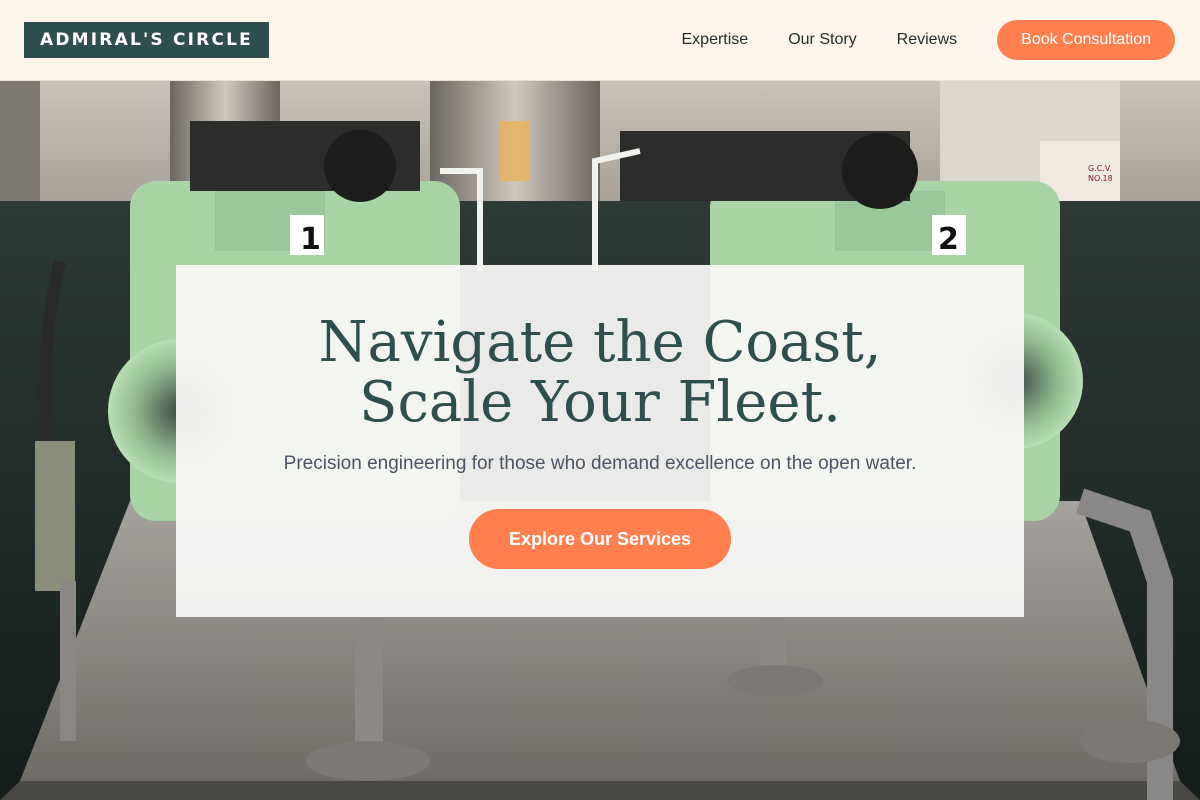 This screenshot has width=1200, height=800. What do you see at coordinates (1100, 178) in the screenshot?
I see `svg-text: NO.18` at bounding box center [1100, 178].